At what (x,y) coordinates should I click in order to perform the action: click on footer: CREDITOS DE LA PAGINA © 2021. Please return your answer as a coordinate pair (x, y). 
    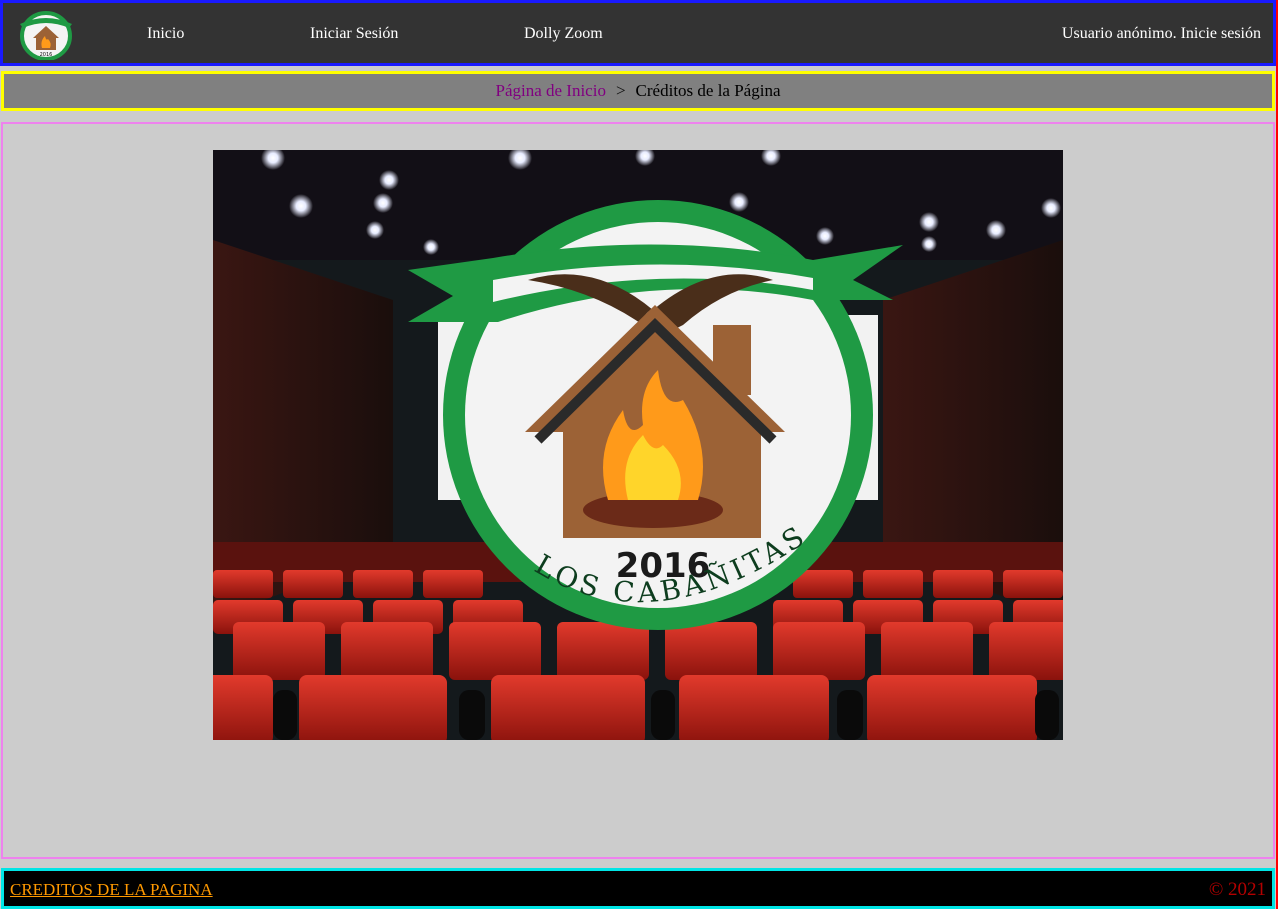
    Looking at the image, I should click on (638, 888).